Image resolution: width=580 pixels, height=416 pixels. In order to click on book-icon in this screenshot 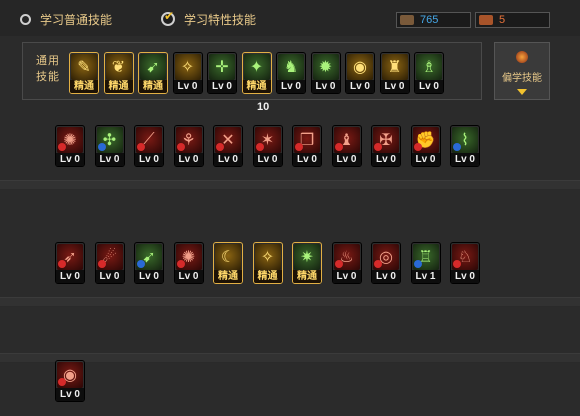, I will do `click(486, 20)`.